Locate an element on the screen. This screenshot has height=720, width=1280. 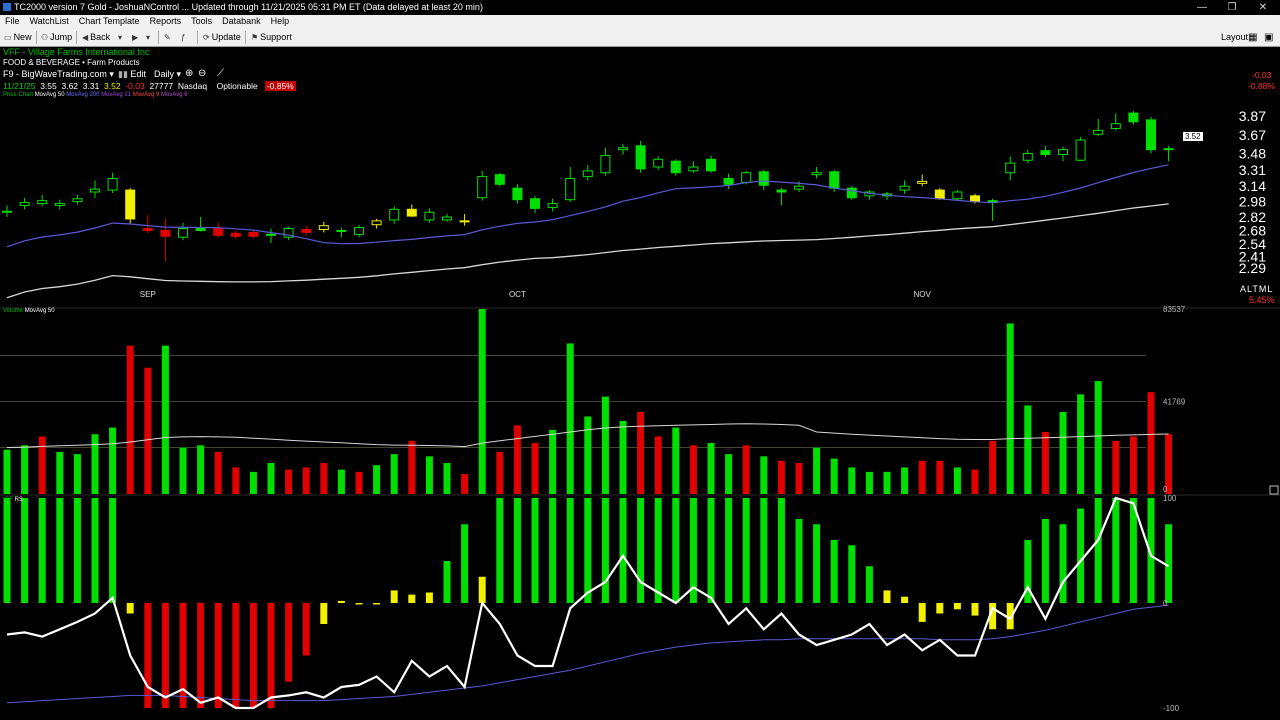
update-button: ⟳ Update is located at coordinates (222, 37).